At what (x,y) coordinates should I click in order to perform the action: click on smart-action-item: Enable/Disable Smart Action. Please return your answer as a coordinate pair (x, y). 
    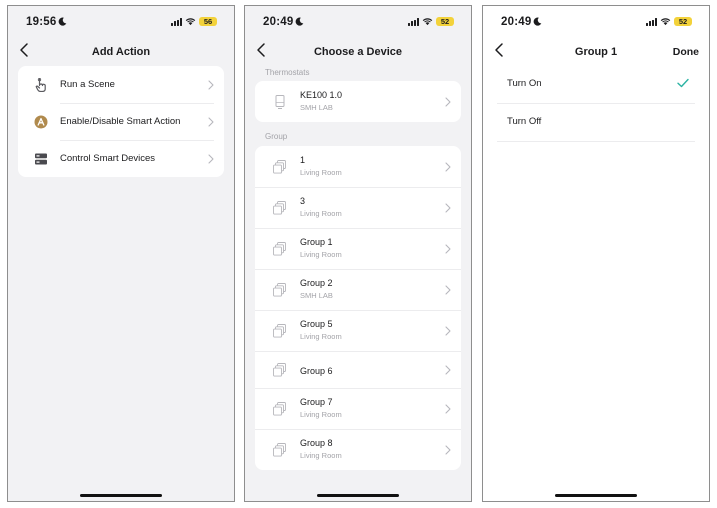
    Looking at the image, I should click on (121, 121).